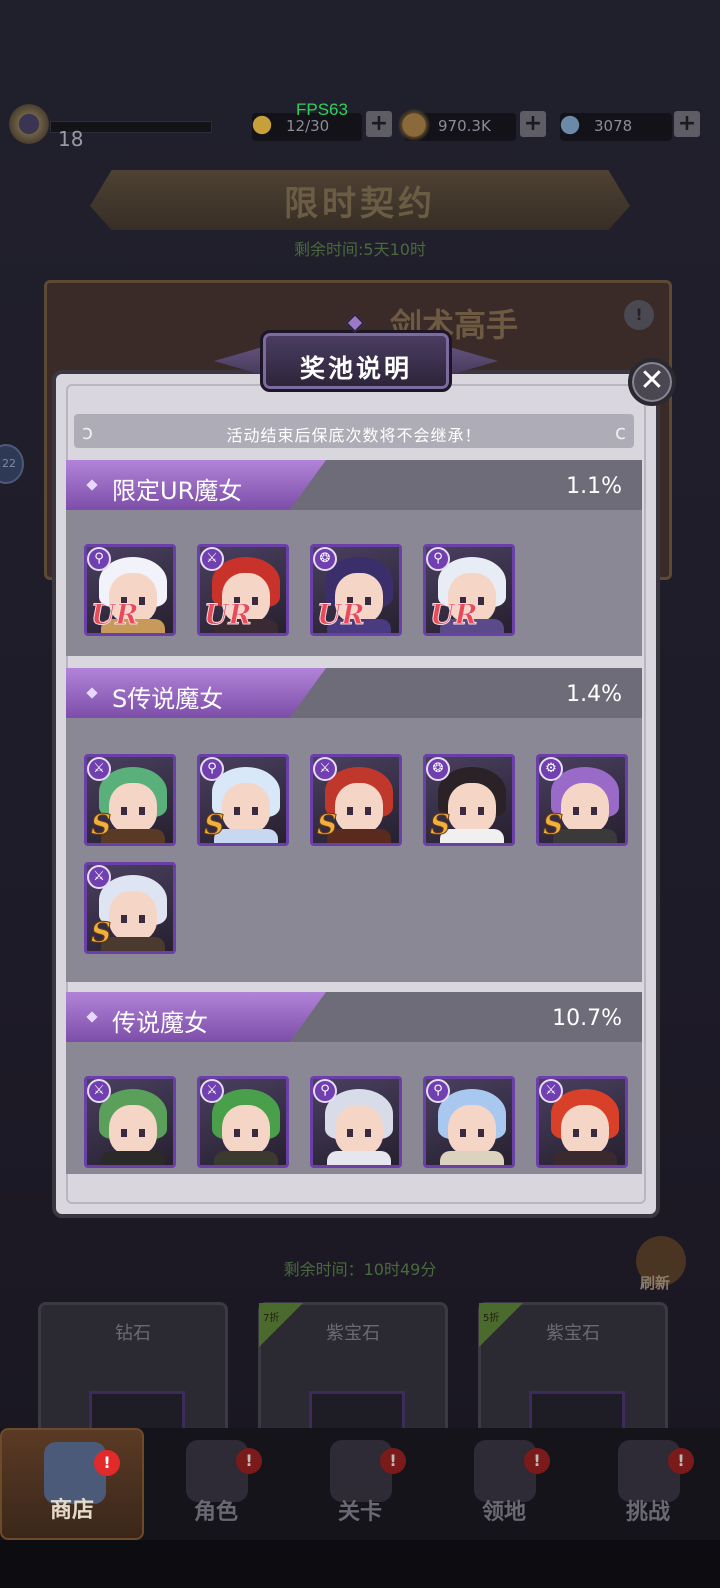  I want to click on modal-title-plate: 奖池说明, so click(356, 356).